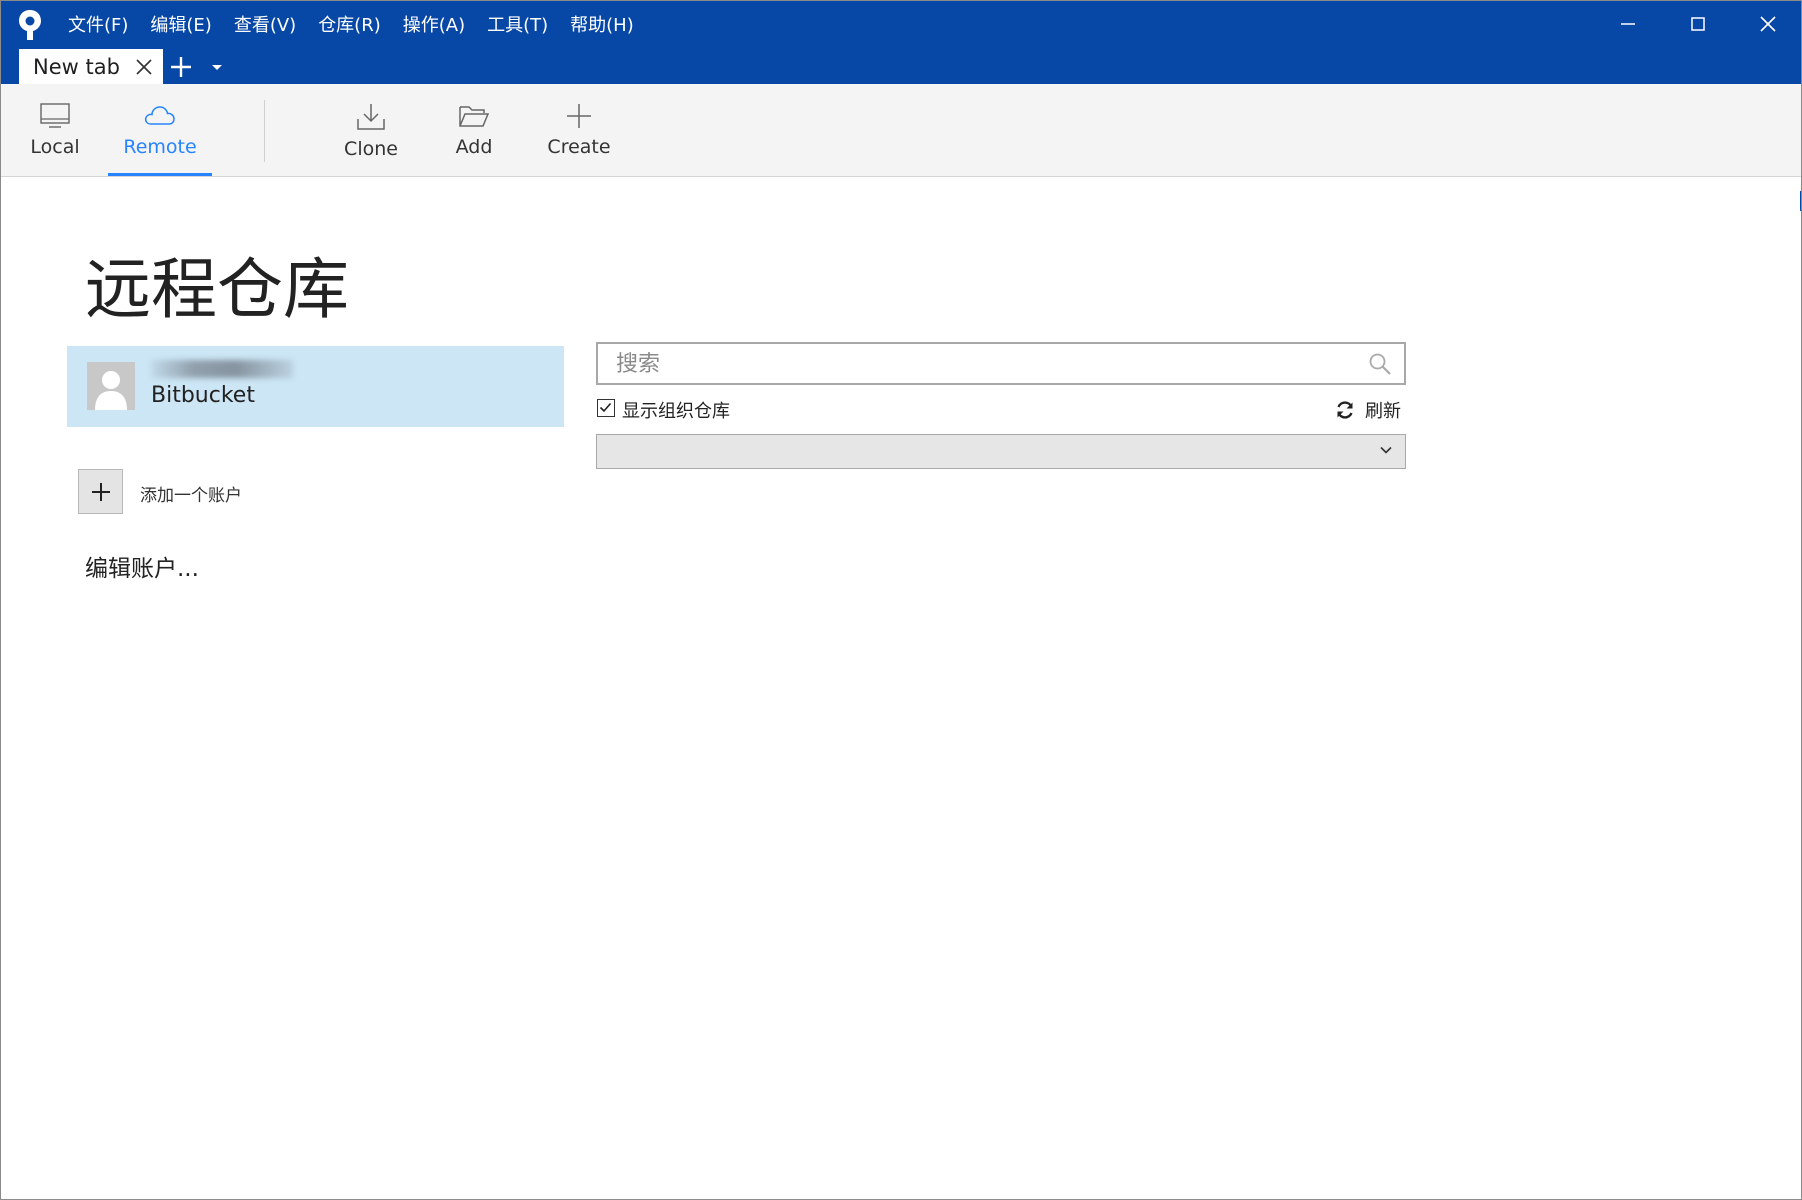 The width and height of the screenshot is (1802, 1200). I want to click on close-window-button, so click(1767, 24).